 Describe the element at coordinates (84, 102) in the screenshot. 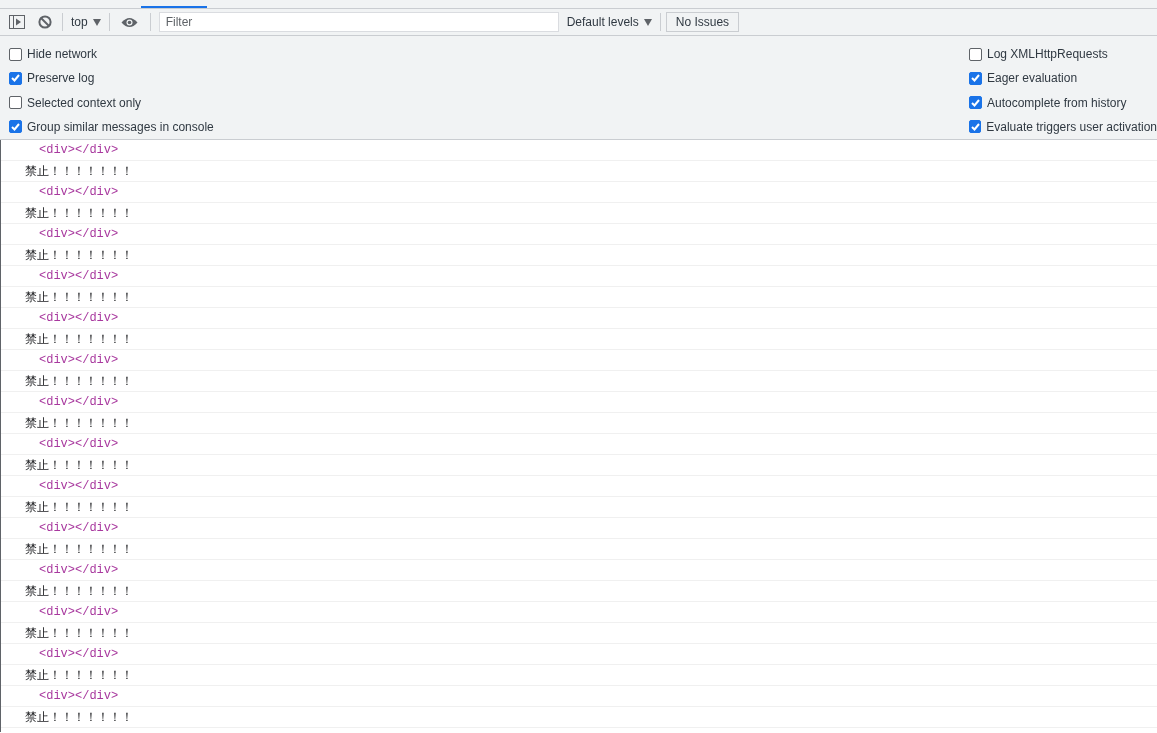

I see `checkbox-label: Selected context only` at that location.